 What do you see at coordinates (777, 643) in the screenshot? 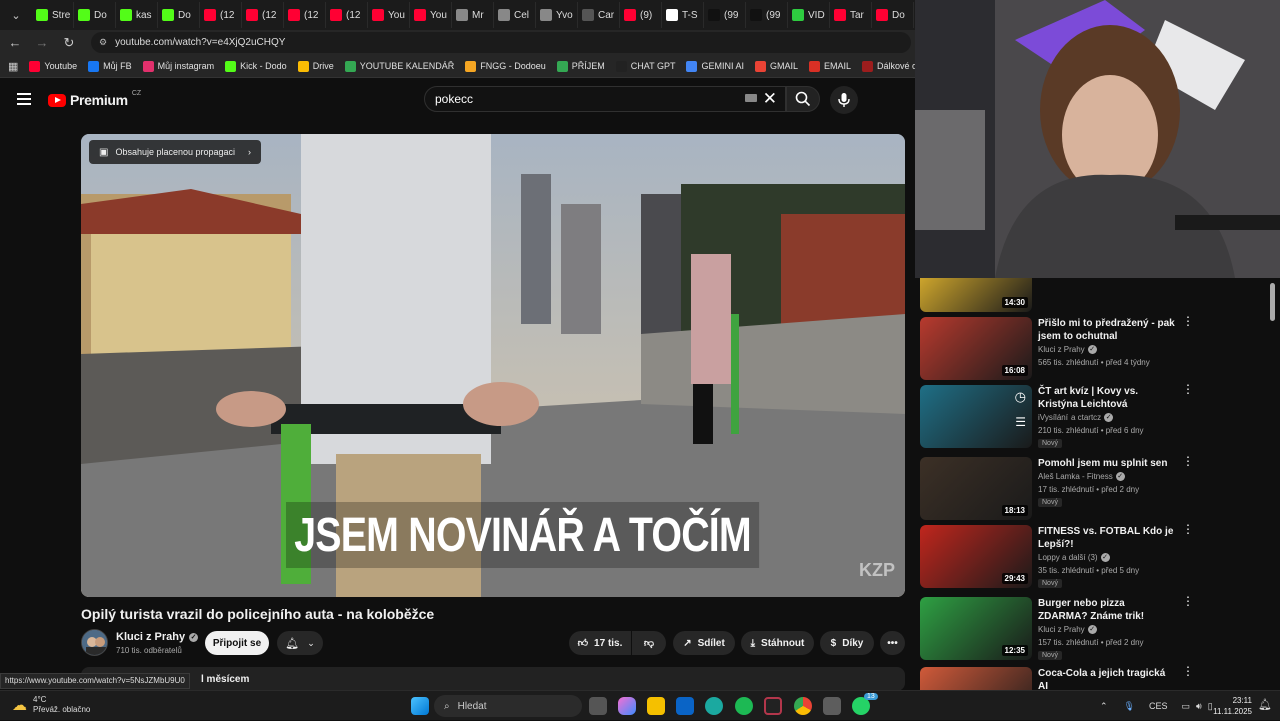
I see `download-button: ⤓ Stáhnout` at bounding box center [777, 643].